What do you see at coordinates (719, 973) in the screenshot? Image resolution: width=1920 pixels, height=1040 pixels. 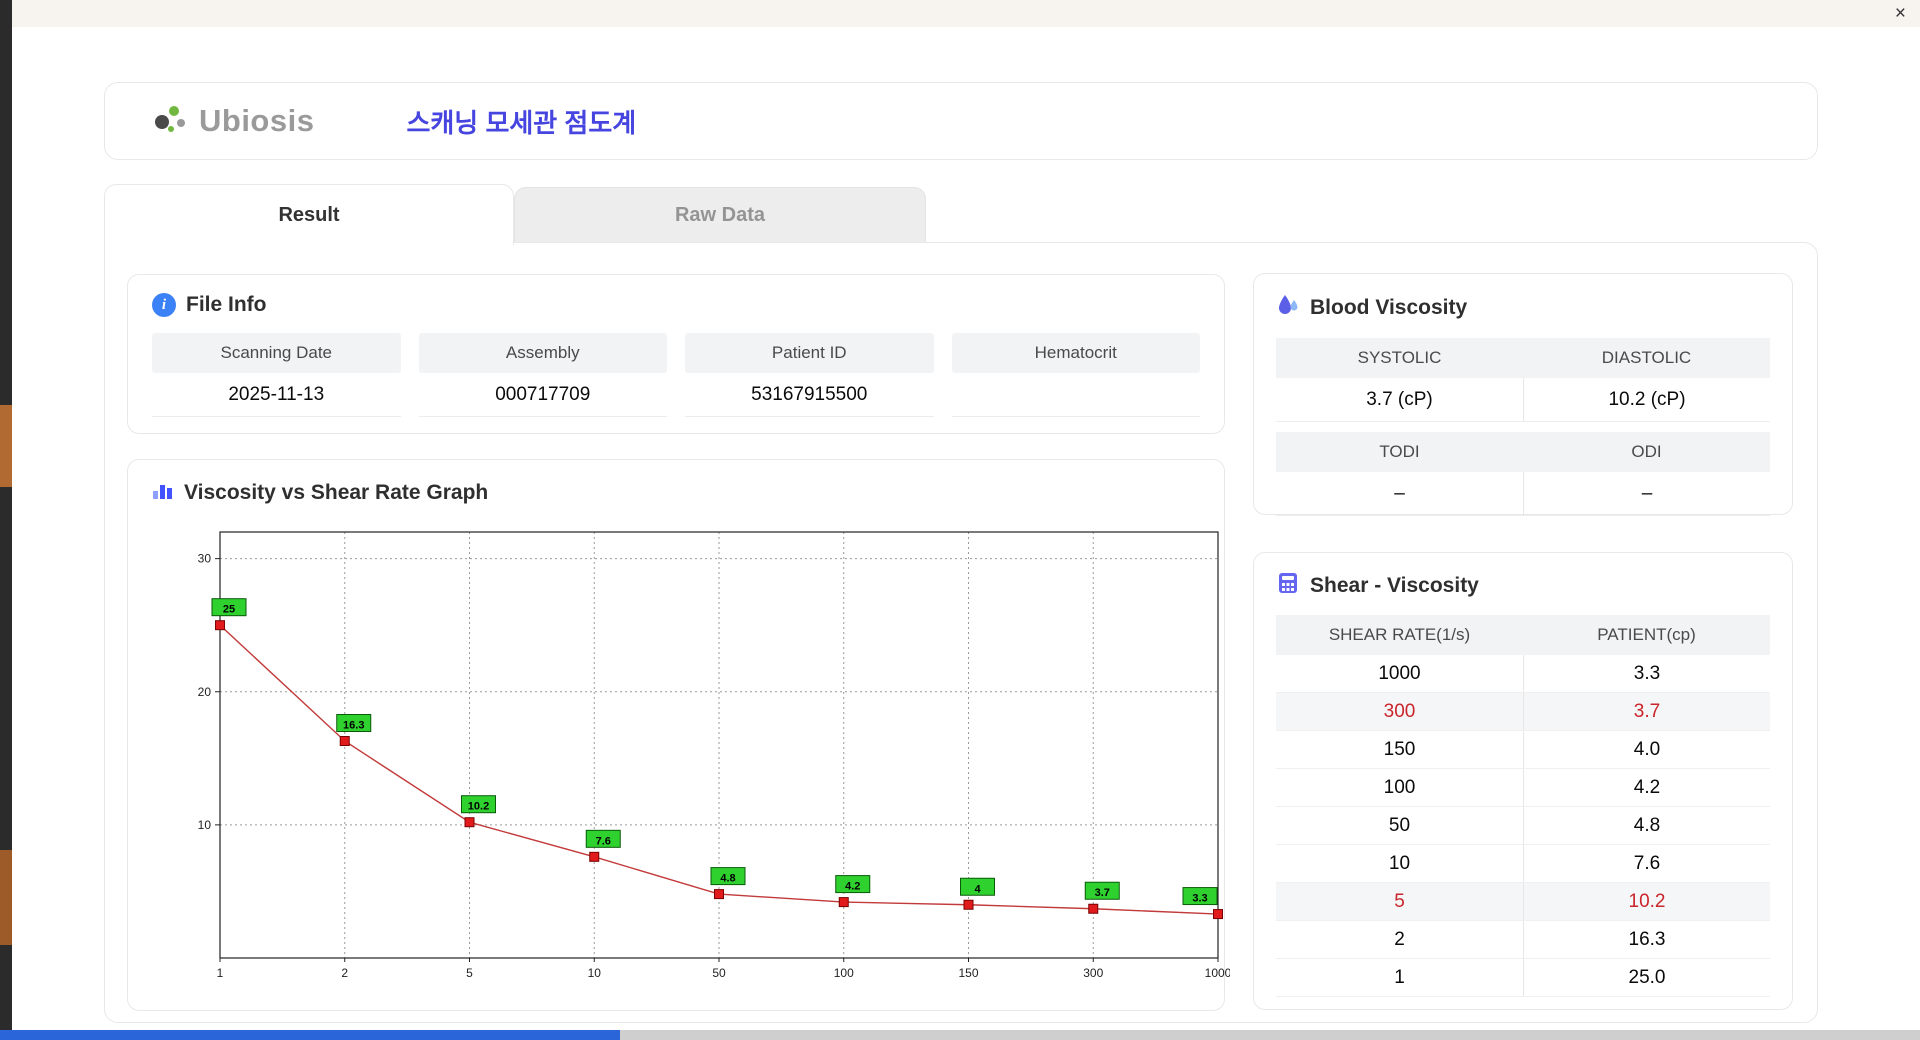 I see `svg-text: 50` at bounding box center [719, 973].